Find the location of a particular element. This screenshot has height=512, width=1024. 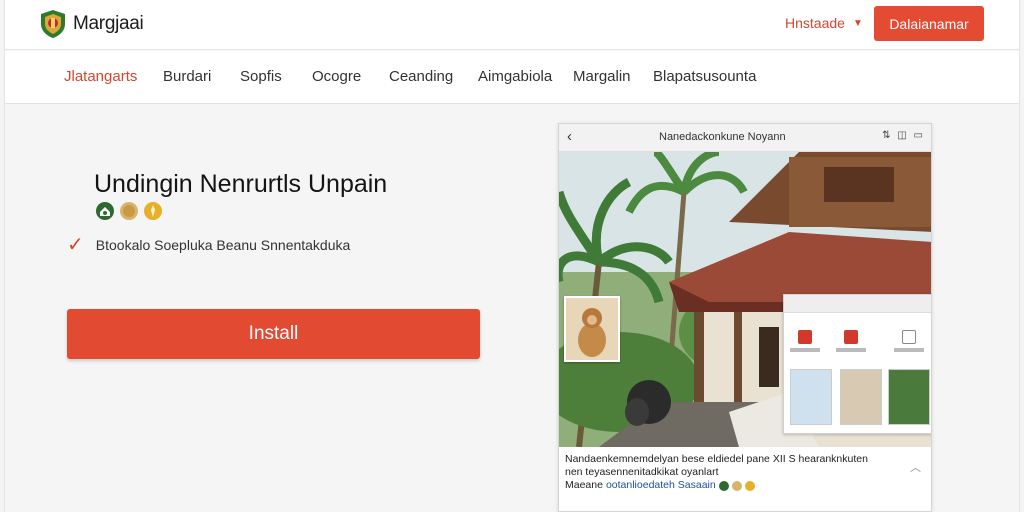

language-selector: Hnstaade ▼ is located at coordinates (824, 23).